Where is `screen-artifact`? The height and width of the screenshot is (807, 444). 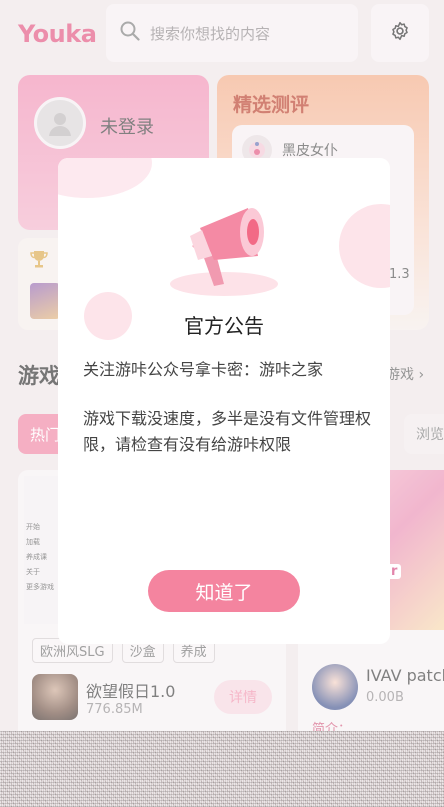 screen-artifact is located at coordinates (222, 769).